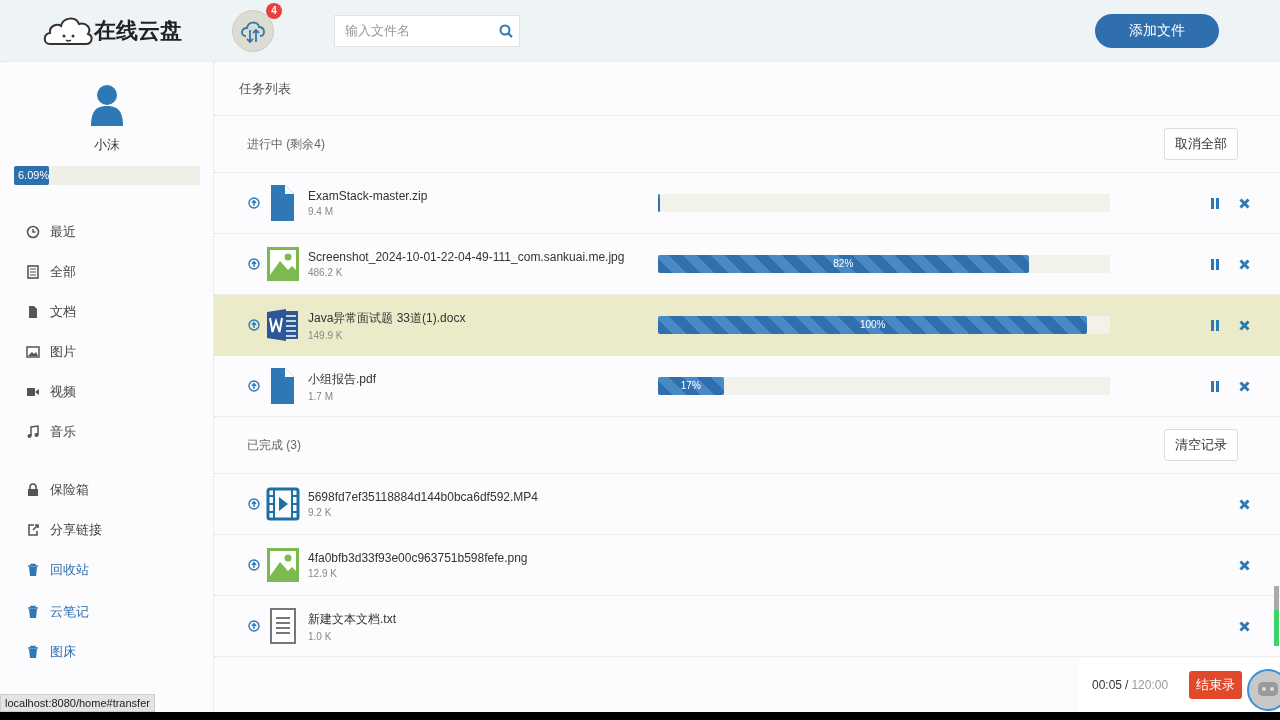  I want to click on file-size: 12.9 K, so click(323, 573).